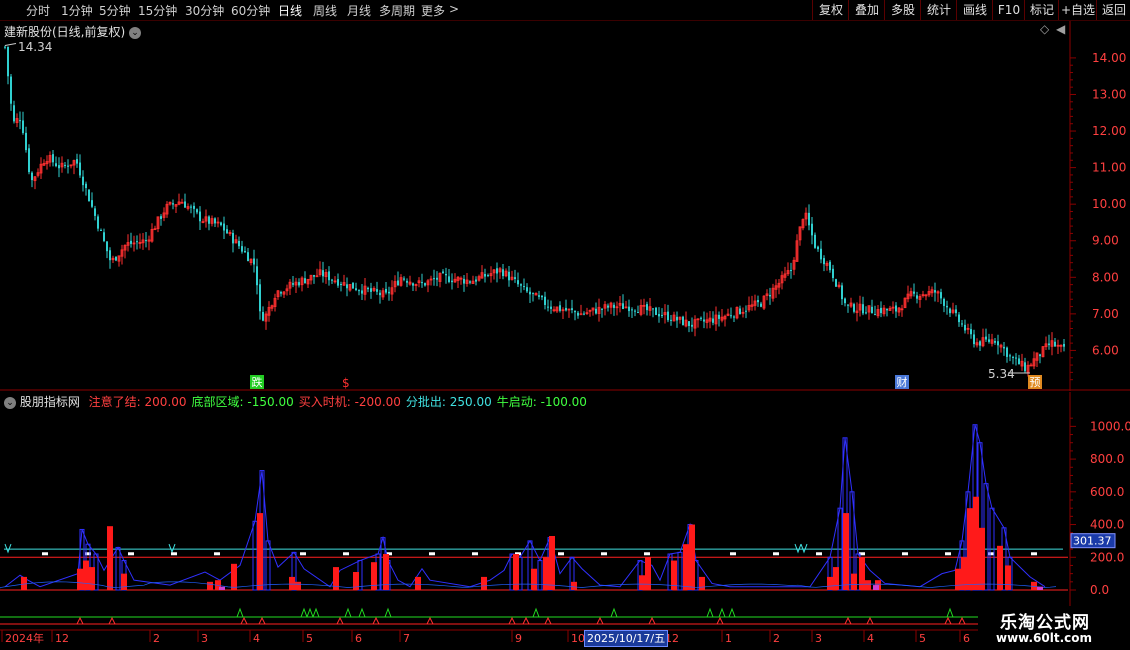  Describe the element at coordinates (62, 638) in the screenshot. I see `time-axis-label: 12` at that location.